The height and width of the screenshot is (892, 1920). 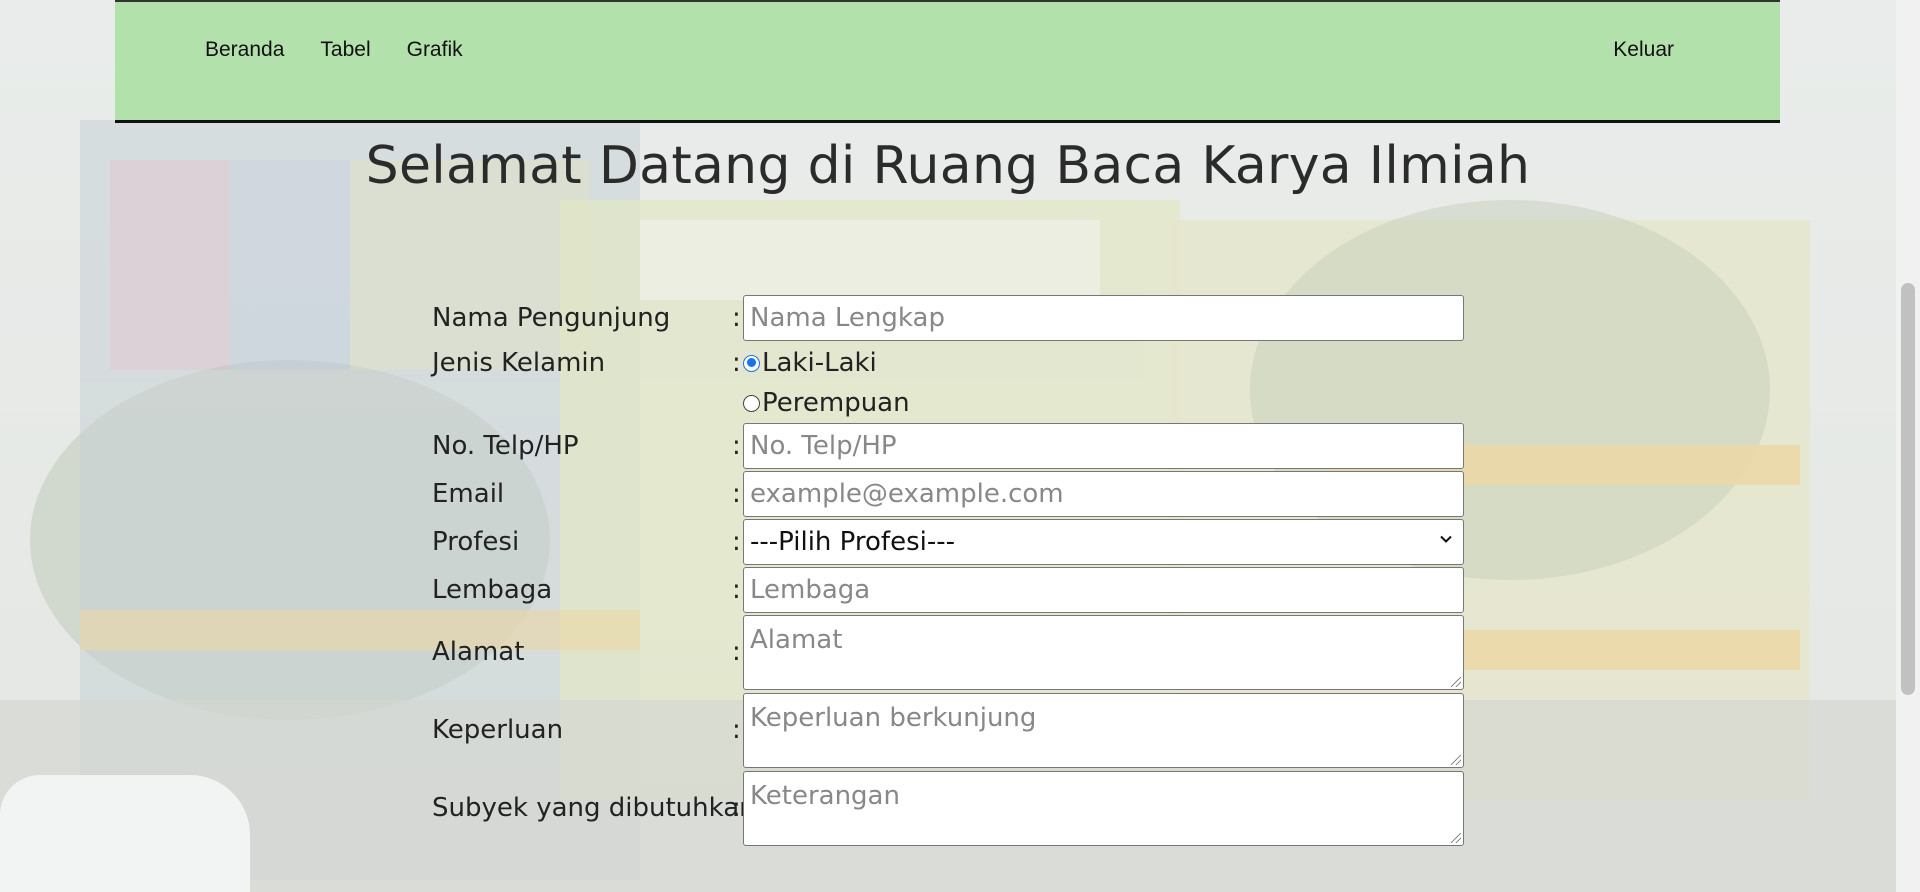 I want to click on gender-option-female: Perempuan, so click(x=826, y=403).